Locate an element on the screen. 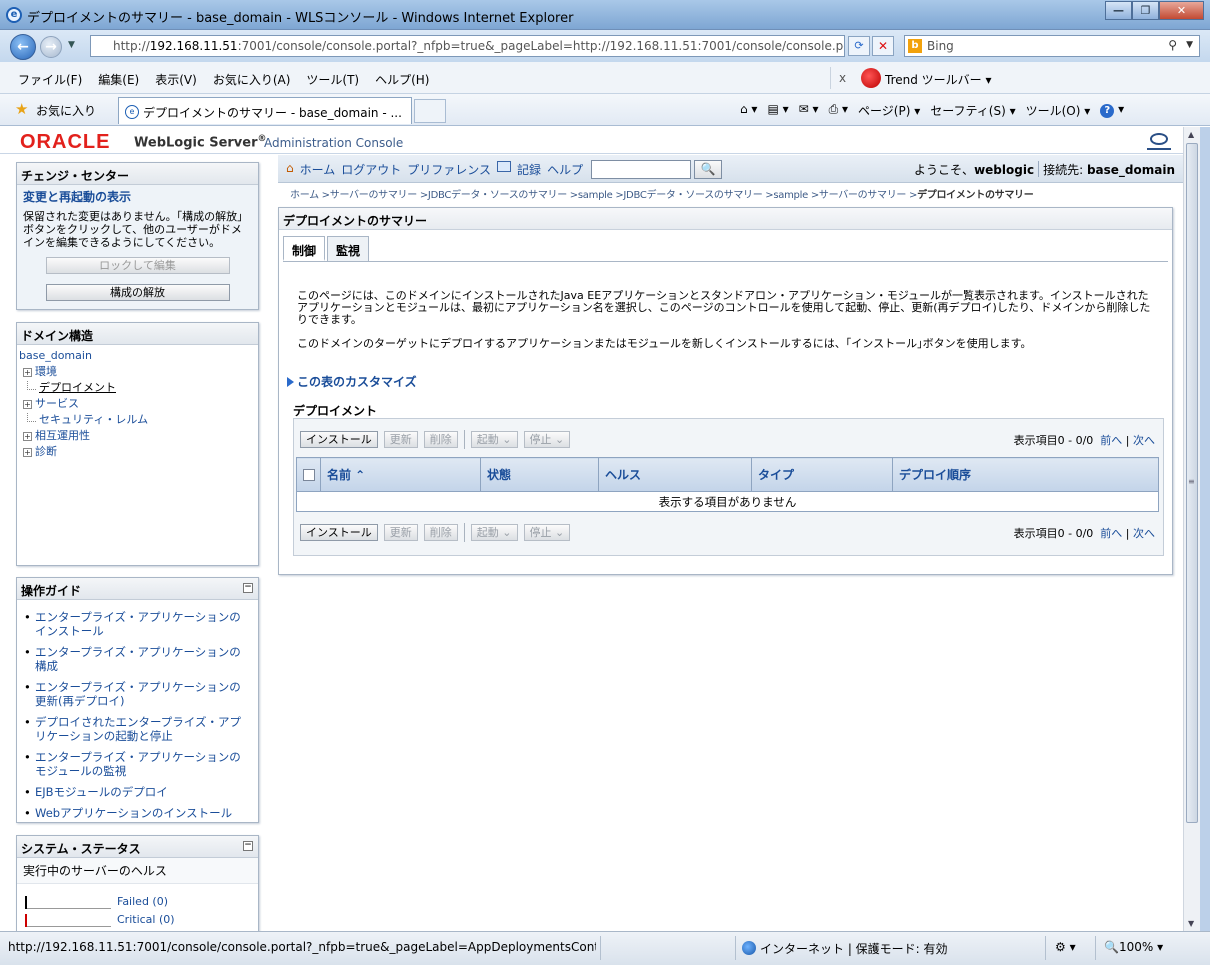 This screenshot has width=1210, height=965. mail-icon: ✉ ▾ is located at coordinates (809, 110).